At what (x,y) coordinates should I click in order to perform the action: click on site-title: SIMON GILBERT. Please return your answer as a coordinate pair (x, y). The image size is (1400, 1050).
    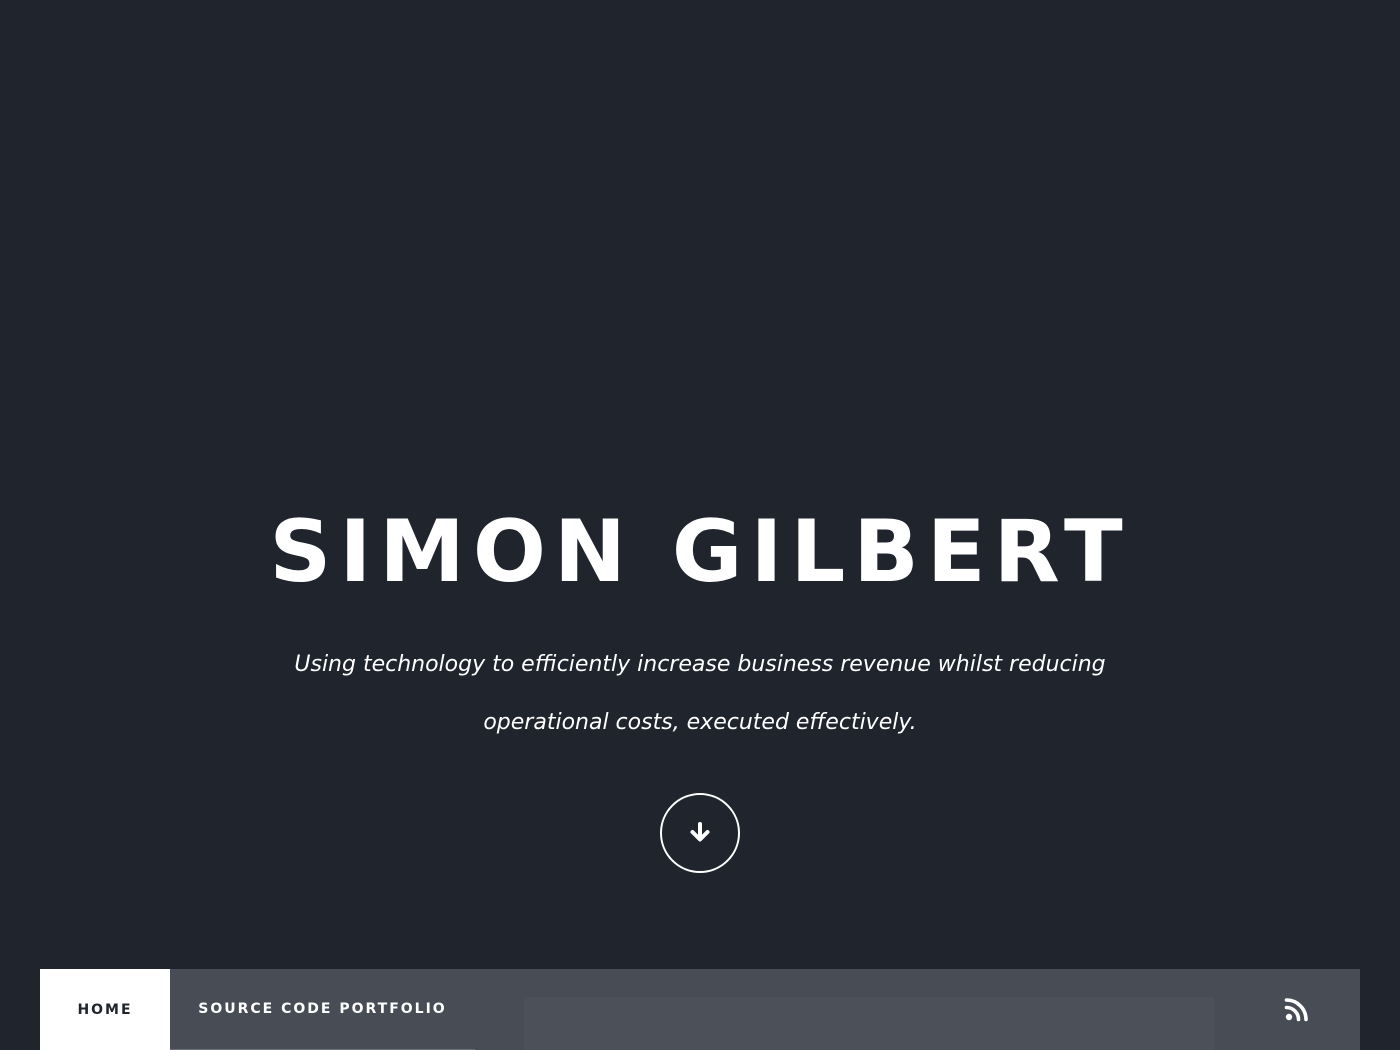
    Looking at the image, I should click on (700, 552).